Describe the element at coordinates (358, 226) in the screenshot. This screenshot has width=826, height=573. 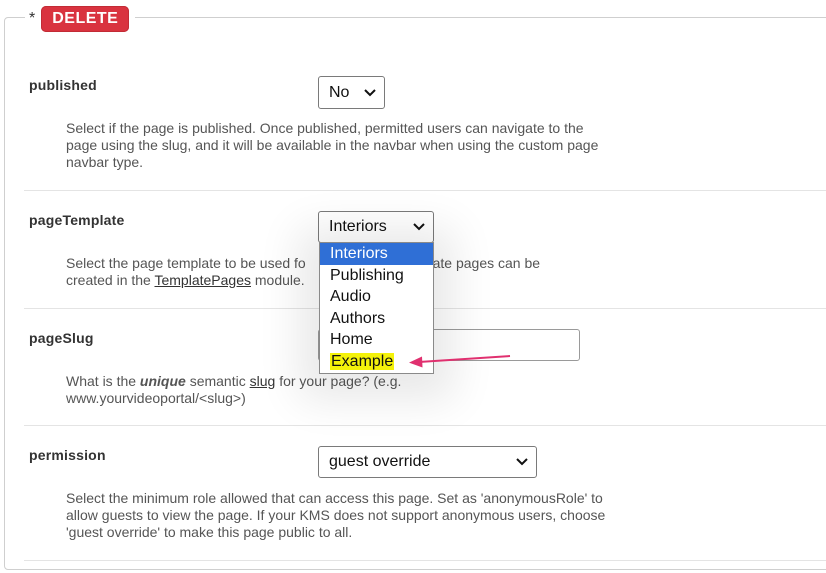
I see `pagetemplate-select-value: Interiors` at that location.